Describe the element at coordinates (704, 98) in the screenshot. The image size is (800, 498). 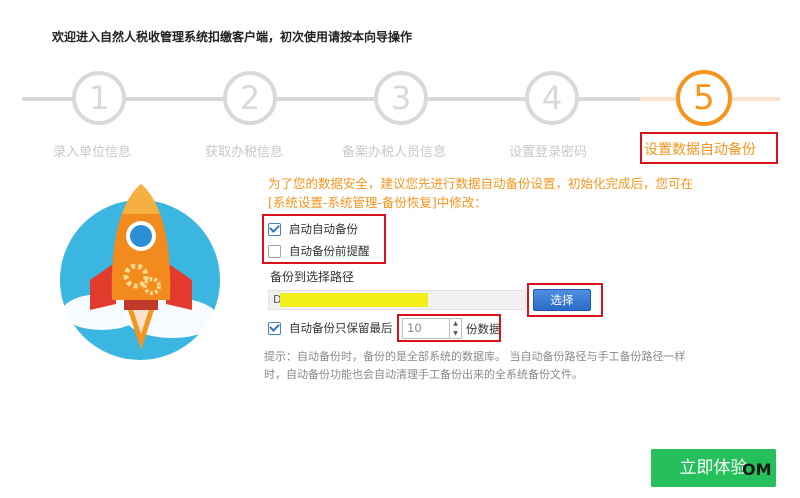
I see `step-circle-5: 5` at that location.